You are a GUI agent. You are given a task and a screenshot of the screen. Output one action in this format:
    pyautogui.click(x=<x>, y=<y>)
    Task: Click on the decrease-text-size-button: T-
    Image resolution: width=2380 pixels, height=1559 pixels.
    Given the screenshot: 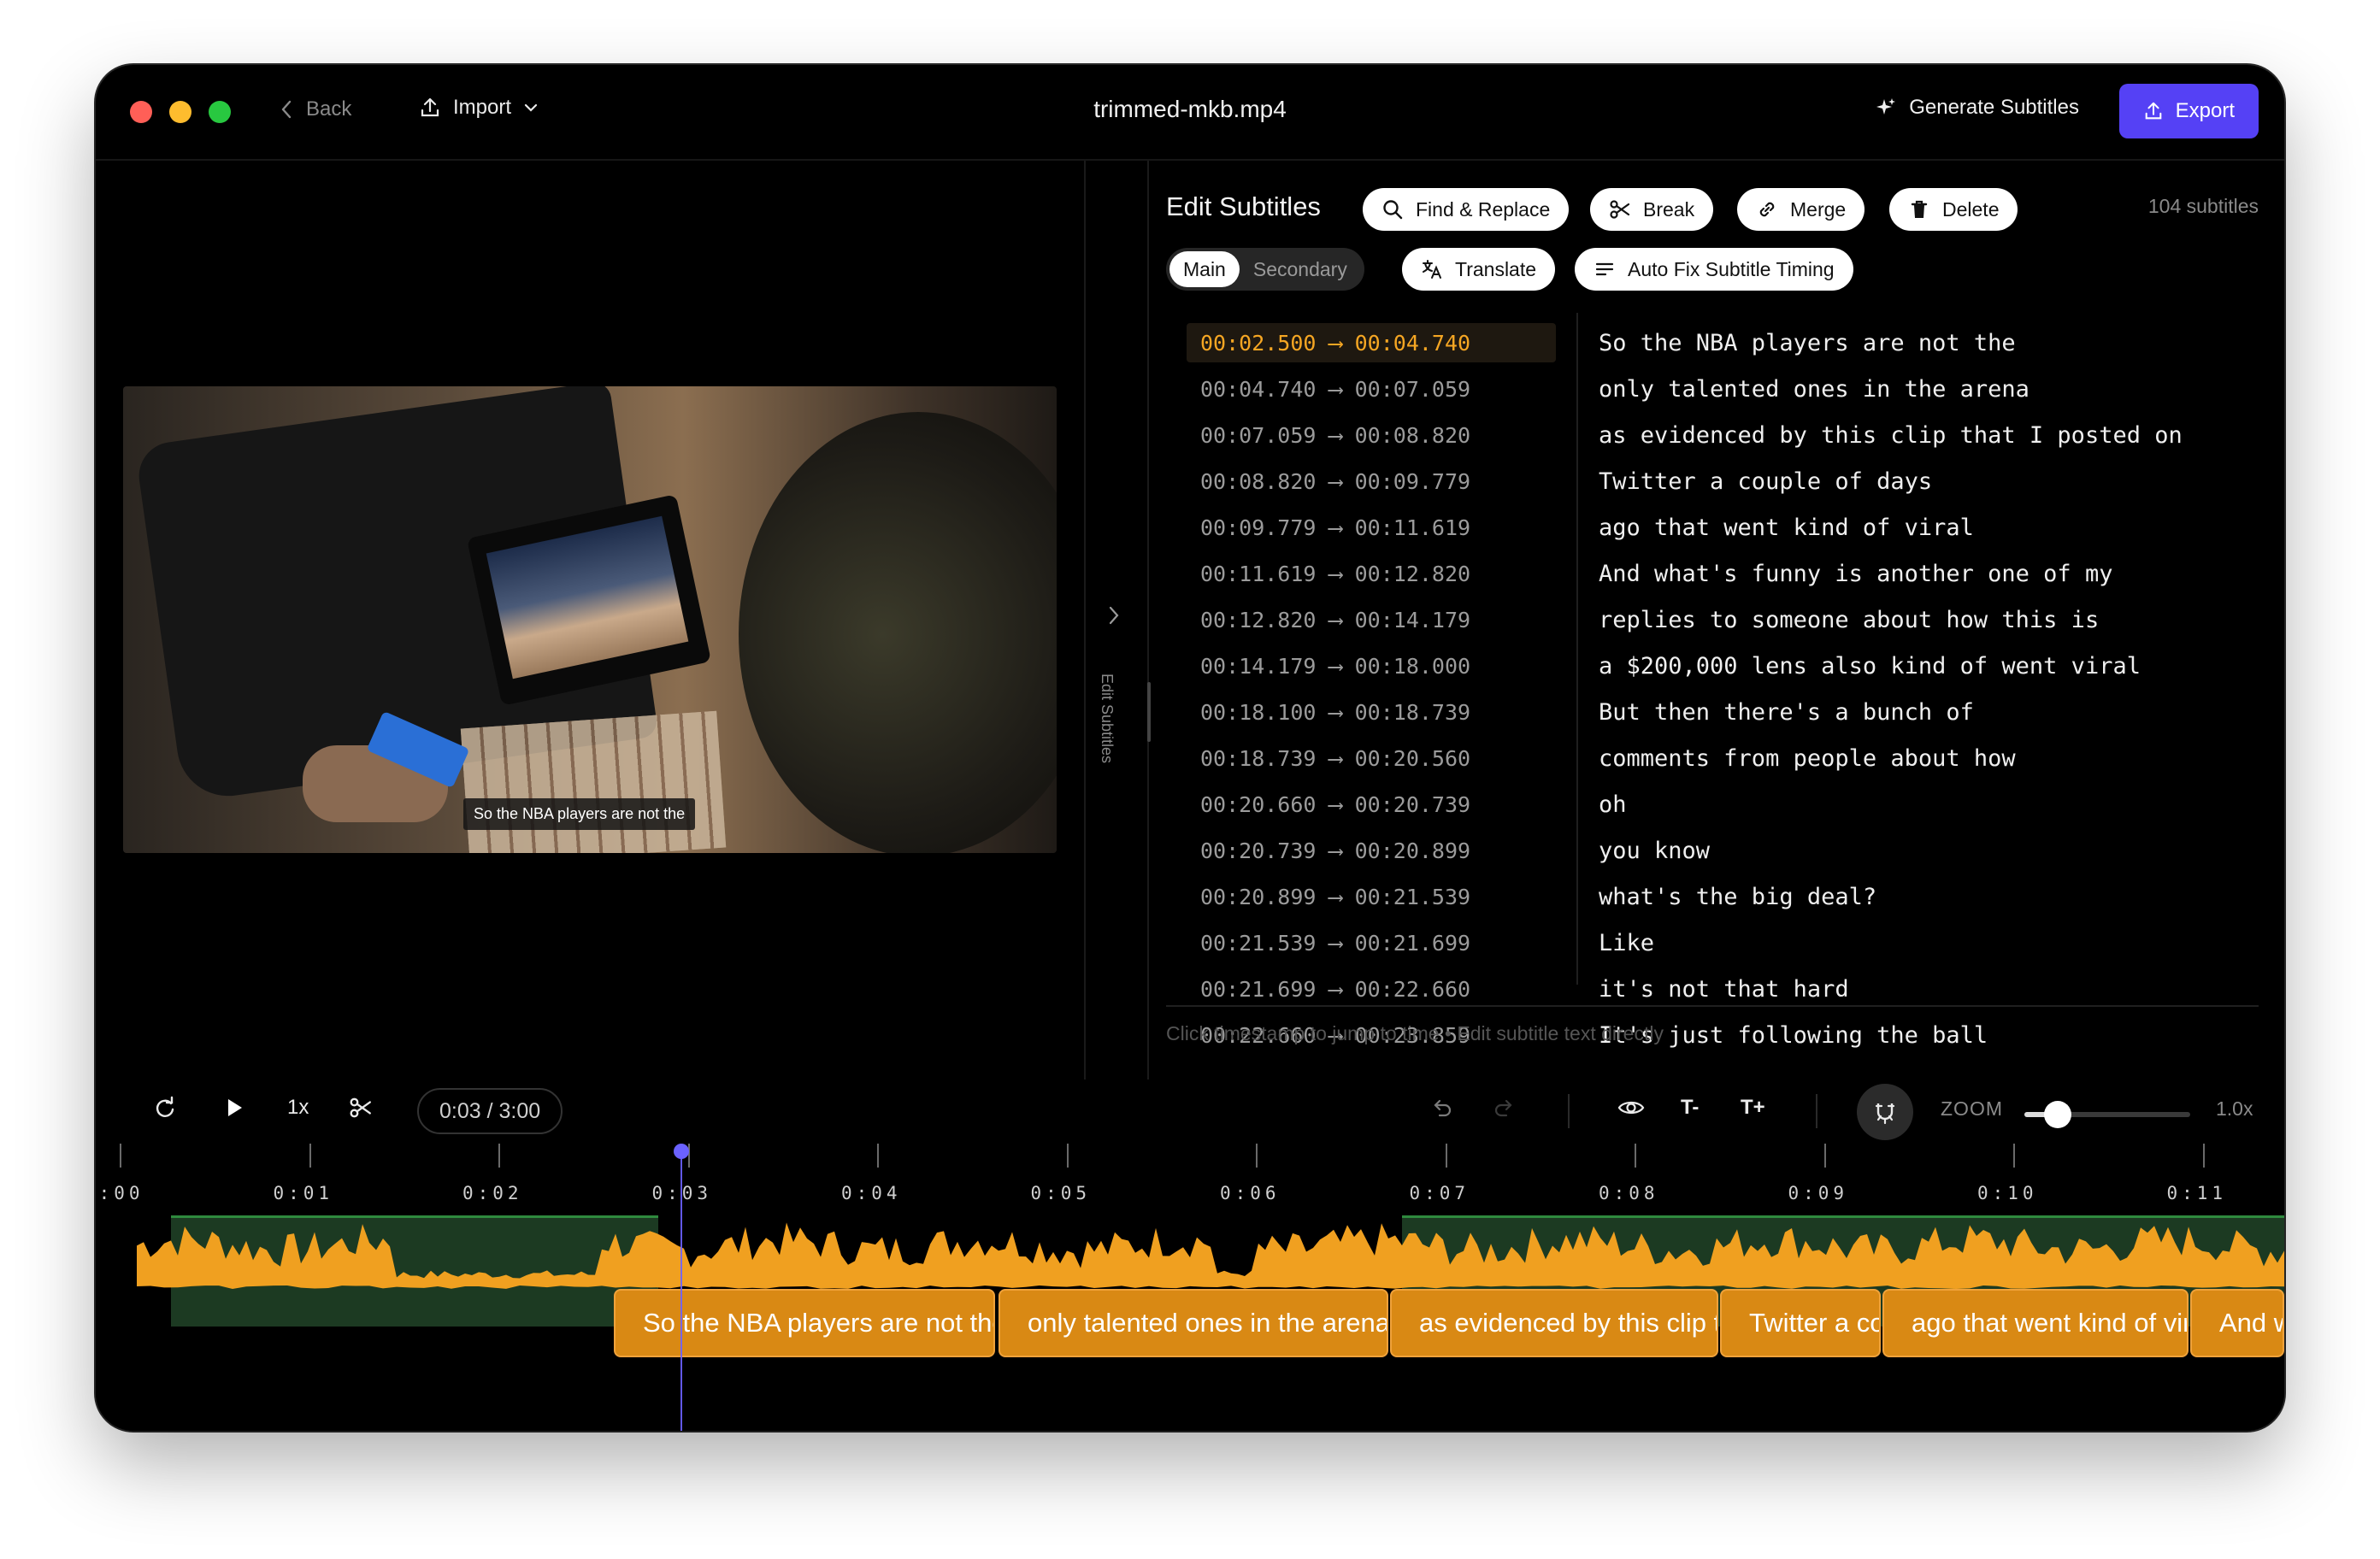 What is the action you would take?
    pyautogui.click(x=1690, y=1108)
    